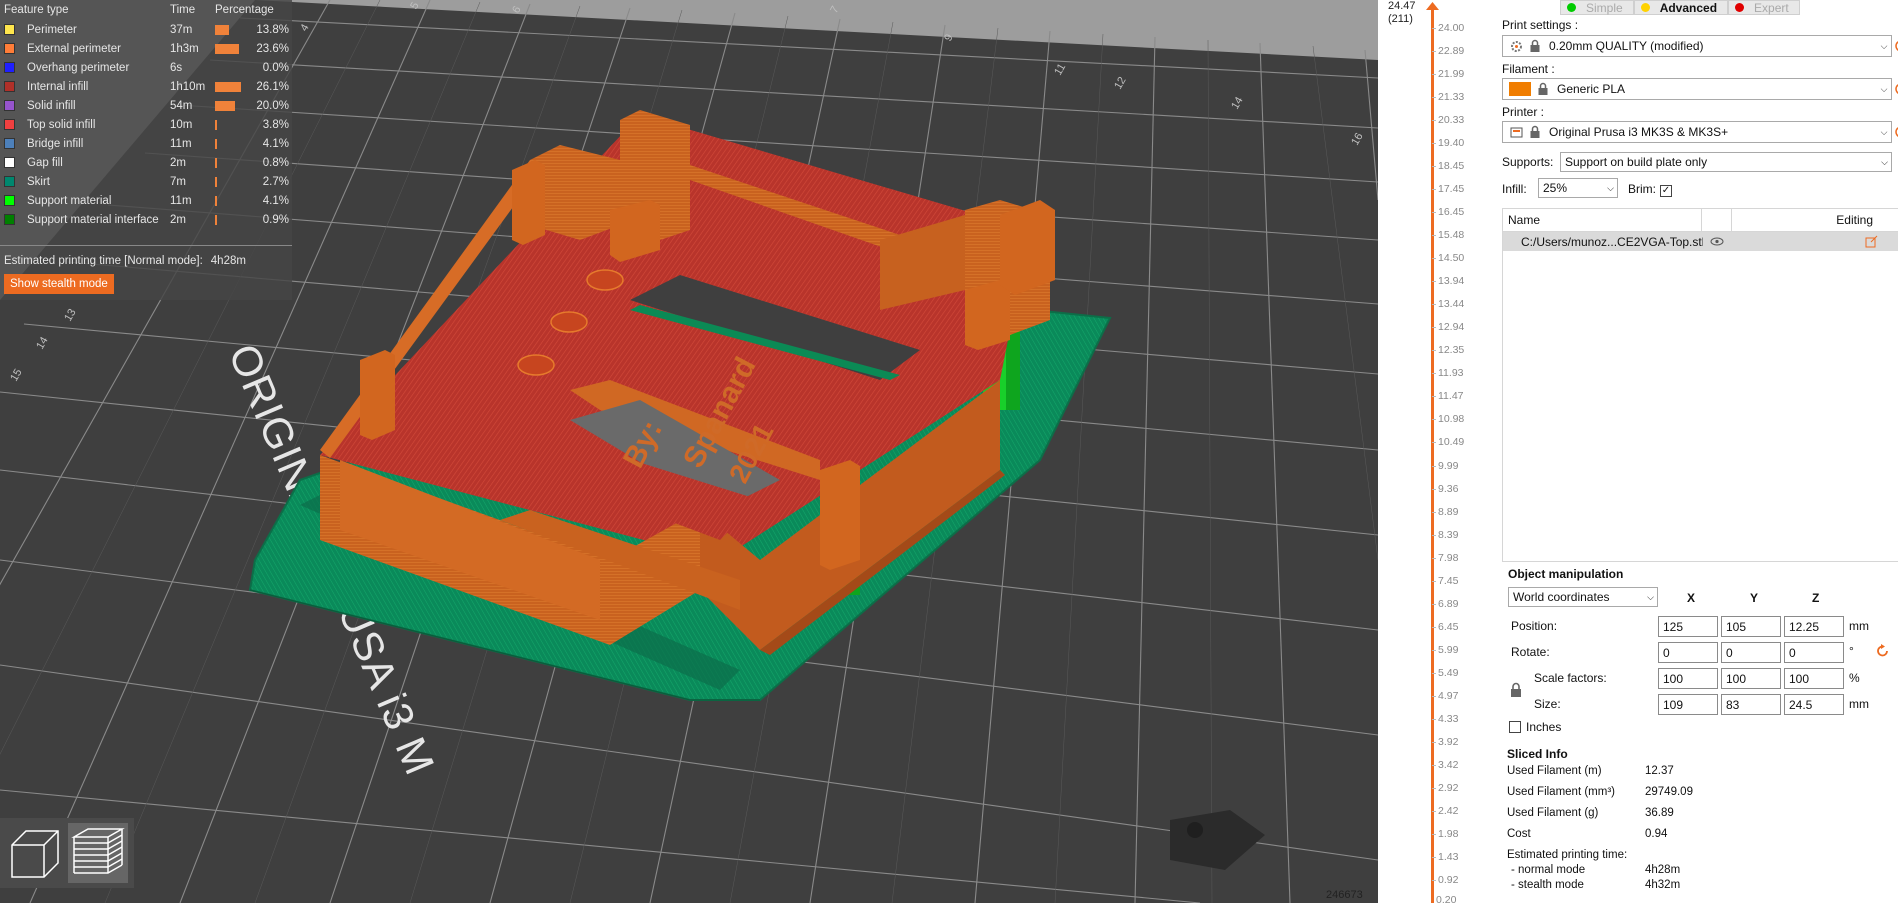  Describe the element at coordinates (1814, 626) in the screenshot. I see `position-z-input: 12.25` at that location.